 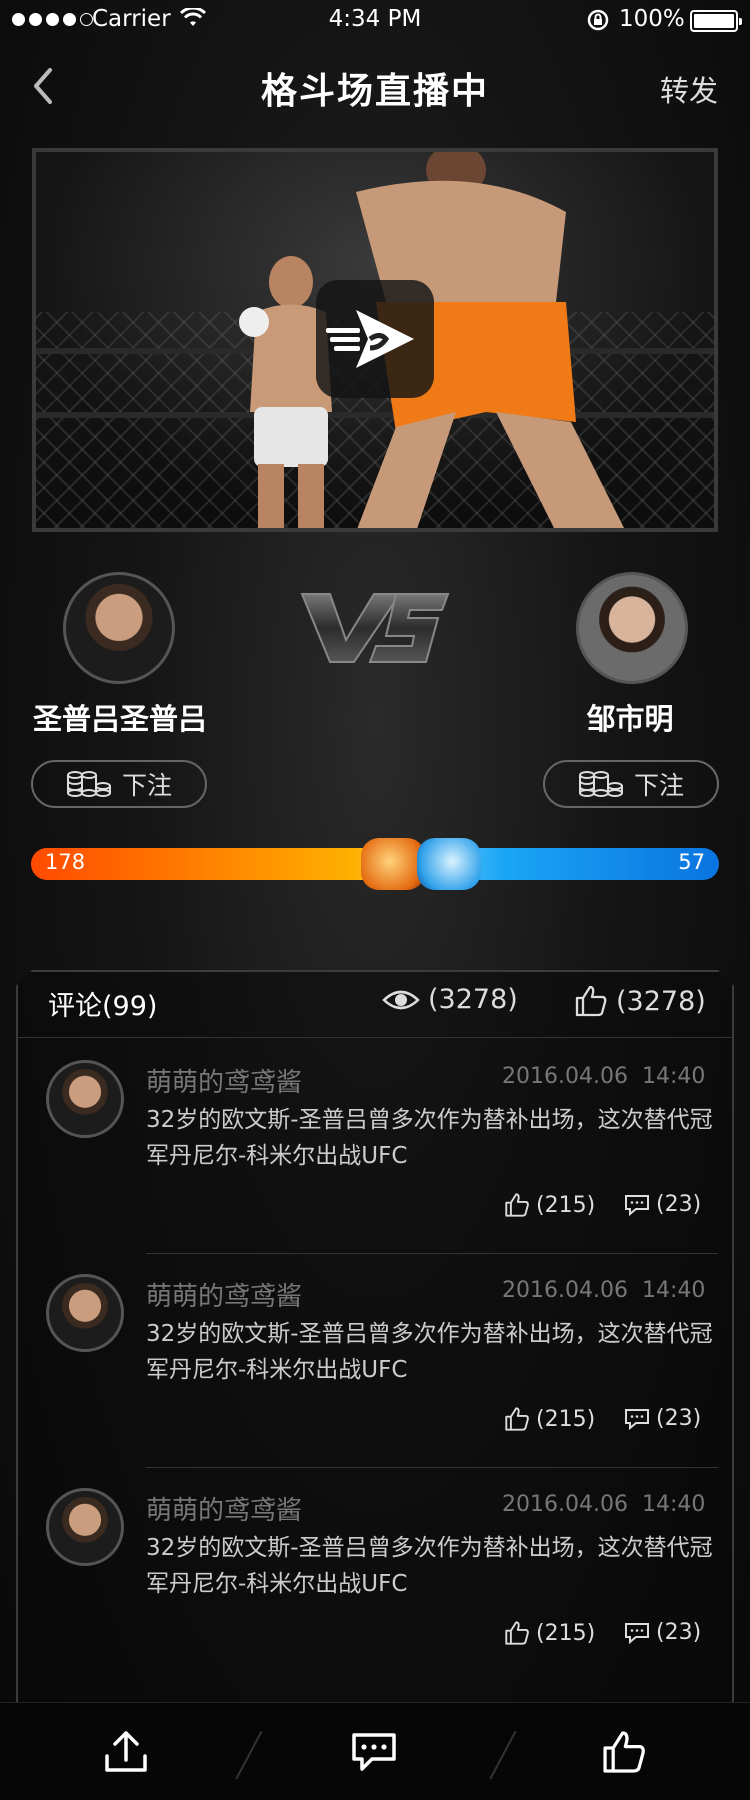 What do you see at coordinates (658, 785) in the screenshot?
I see `bet-right-label: 下注` at bounding box center [658, 785].